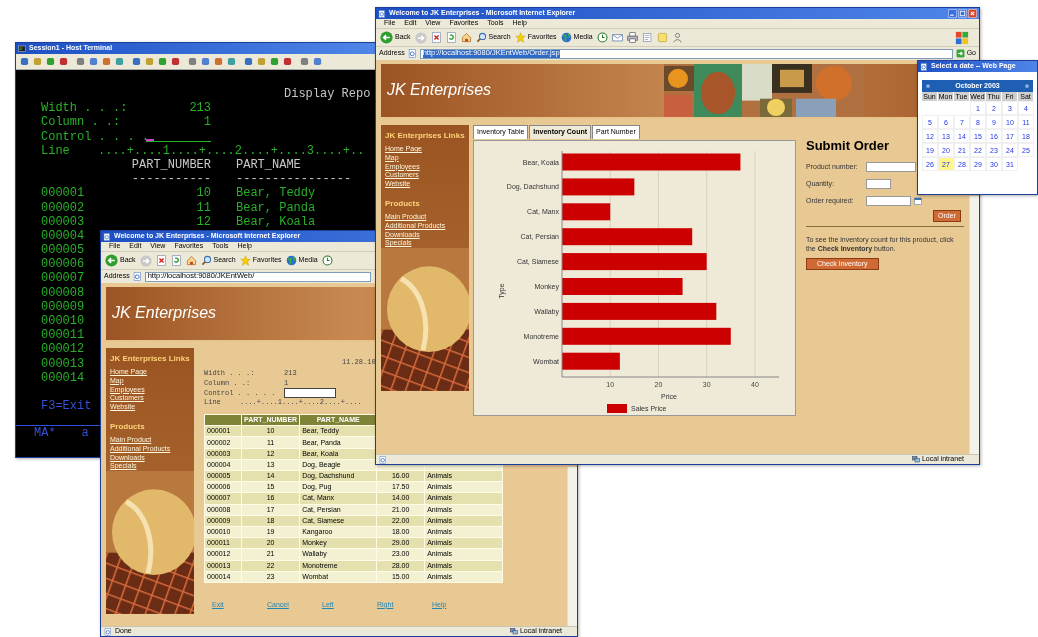  Describe the element at coordinates (960, 53) in the screenshot. I see `go-arrow-icon` at that location.